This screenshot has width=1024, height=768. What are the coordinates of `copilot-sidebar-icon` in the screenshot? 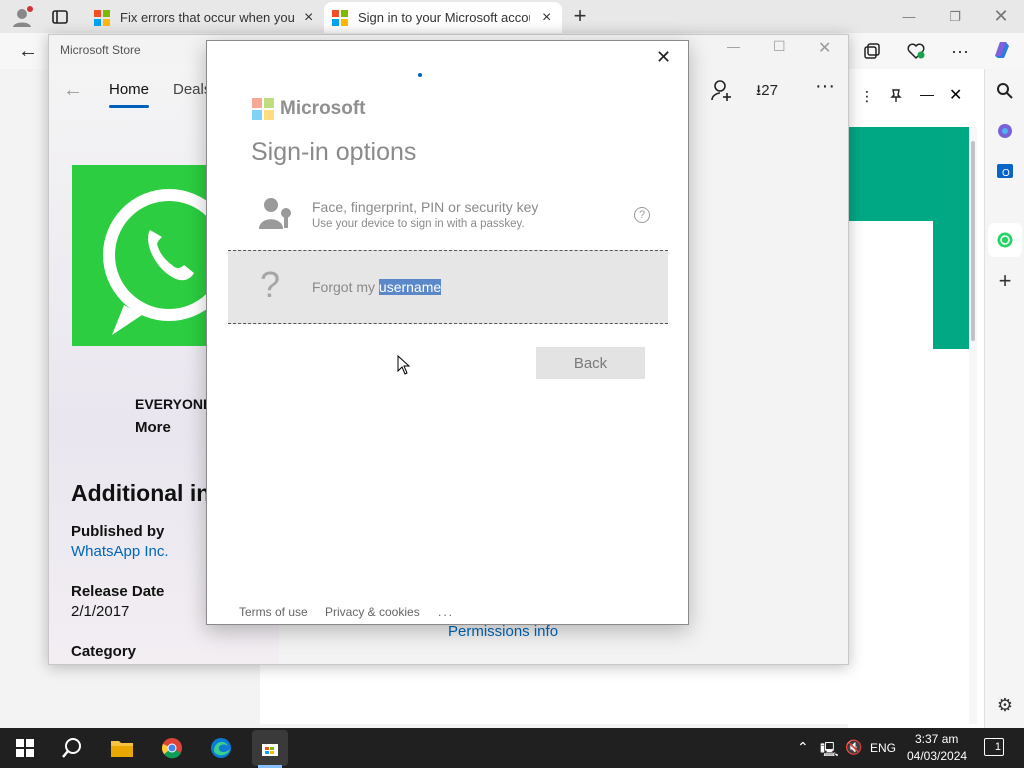 It's located at (1005, 131).